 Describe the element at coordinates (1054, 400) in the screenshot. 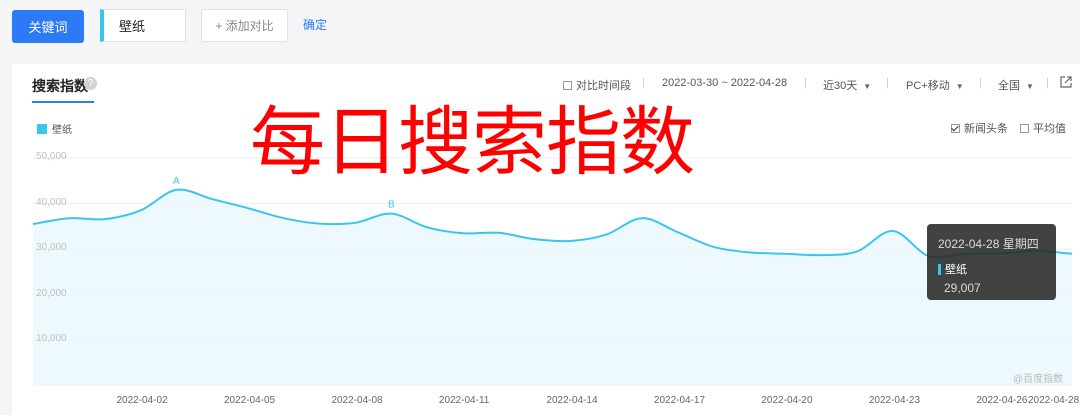

I see `x-tick-label: 2022-04-28` at that location.